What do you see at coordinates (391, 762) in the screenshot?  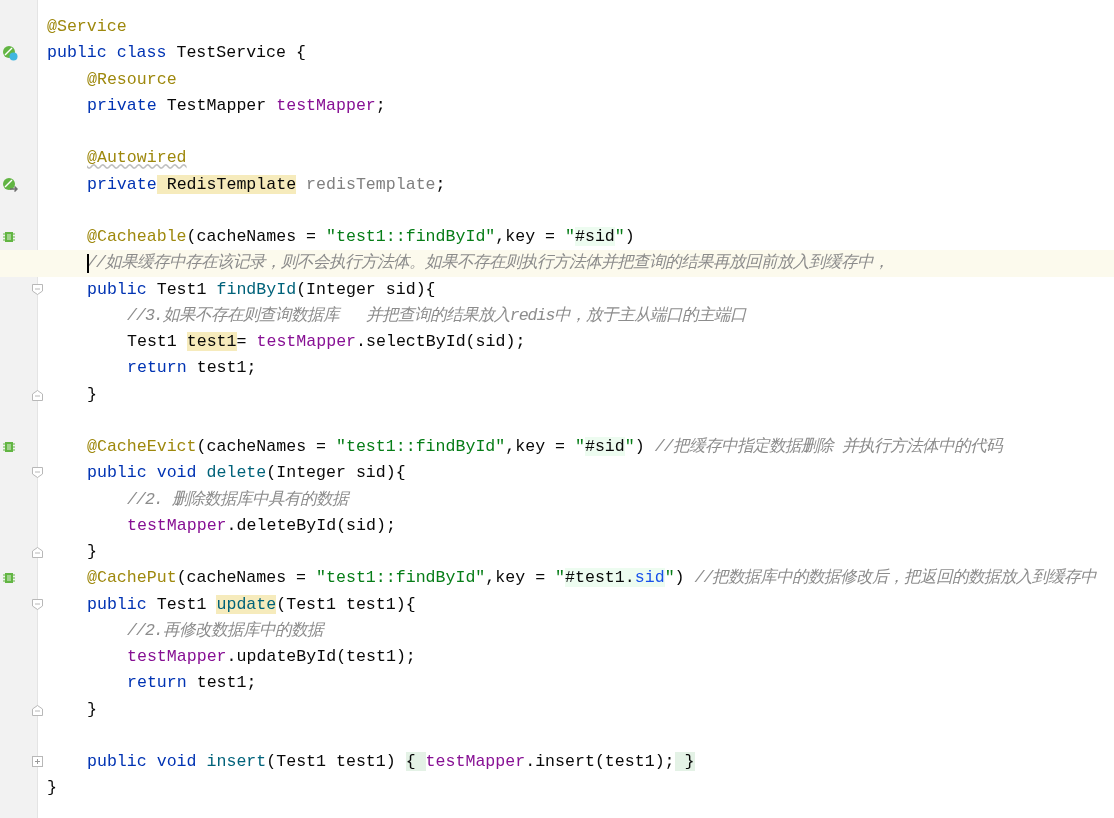 I see `code-line: public void insert(Test1 test1) { testMapper.insert(test1); }` at bounding box center [391, 762].